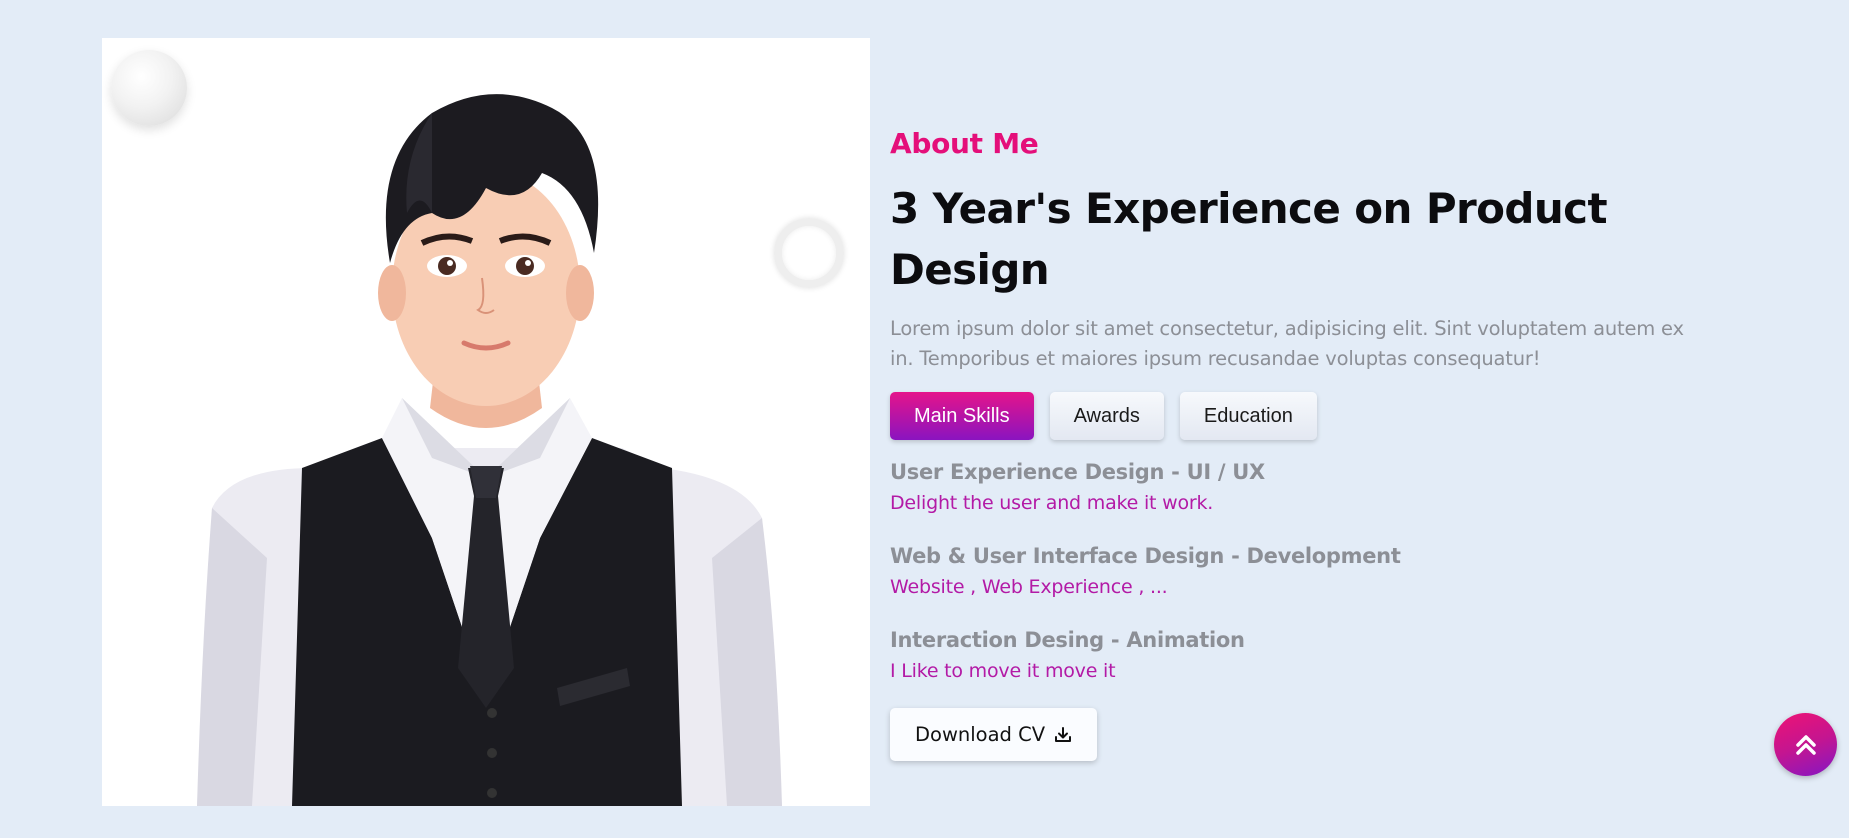 The width and height of the screenshot is (1849, 838). I want to click on skill-description: Delight the user and make it work., so click(1052, 503).